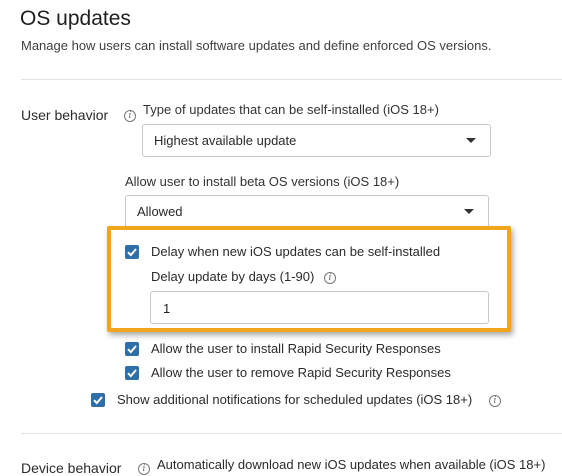 The image size is (562, 476). I want to click on user-behavior-label: User behavior, so click(65, 115).